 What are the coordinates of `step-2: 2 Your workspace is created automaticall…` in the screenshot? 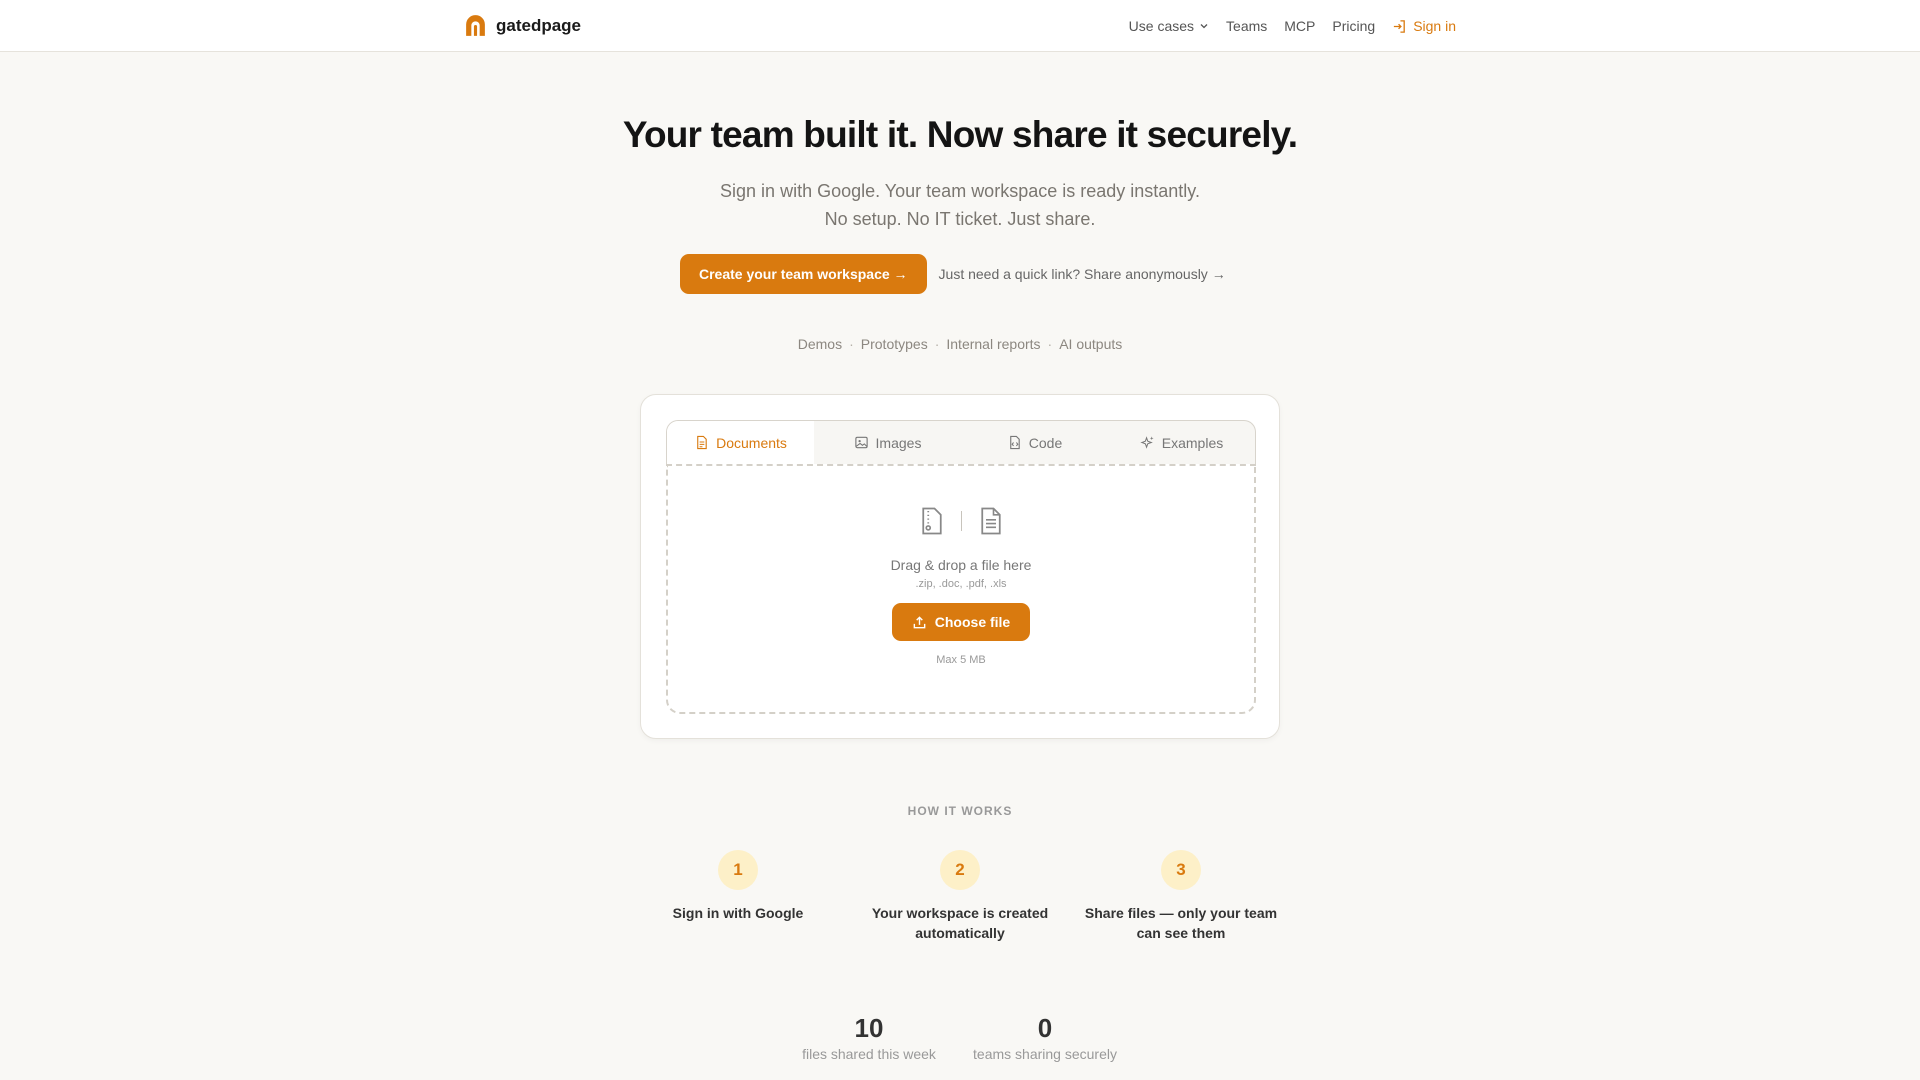 It's located at (960, 896).